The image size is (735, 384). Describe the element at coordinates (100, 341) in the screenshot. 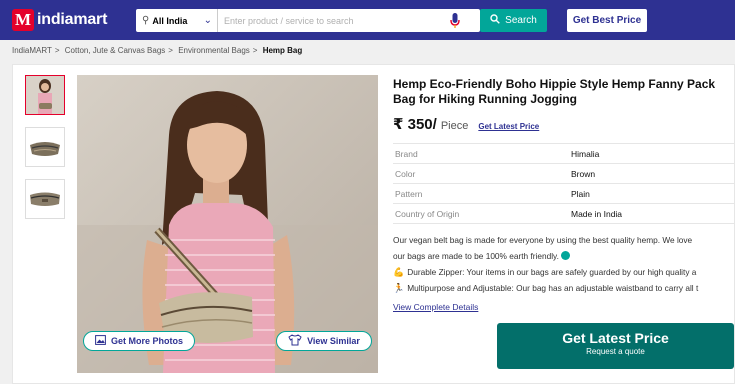

I see `image-icon` at that location.